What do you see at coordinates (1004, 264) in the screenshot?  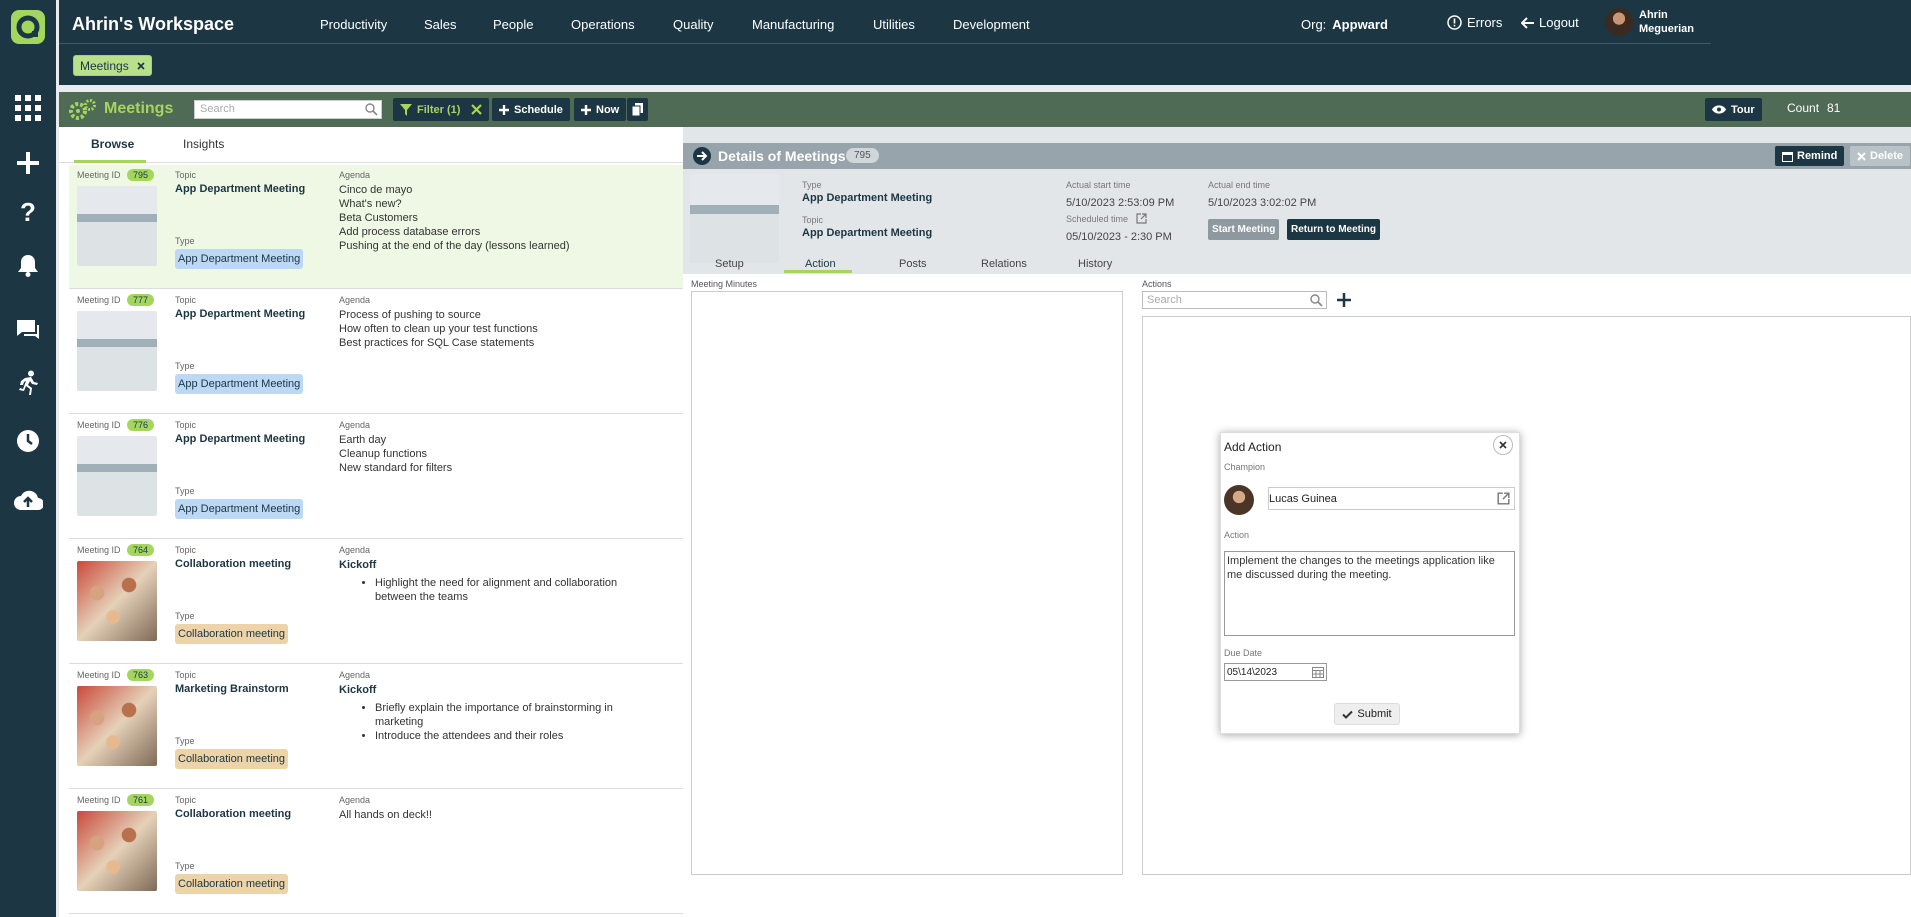 I see `tab-relations: Relations` at bounding box center [1004, 264].